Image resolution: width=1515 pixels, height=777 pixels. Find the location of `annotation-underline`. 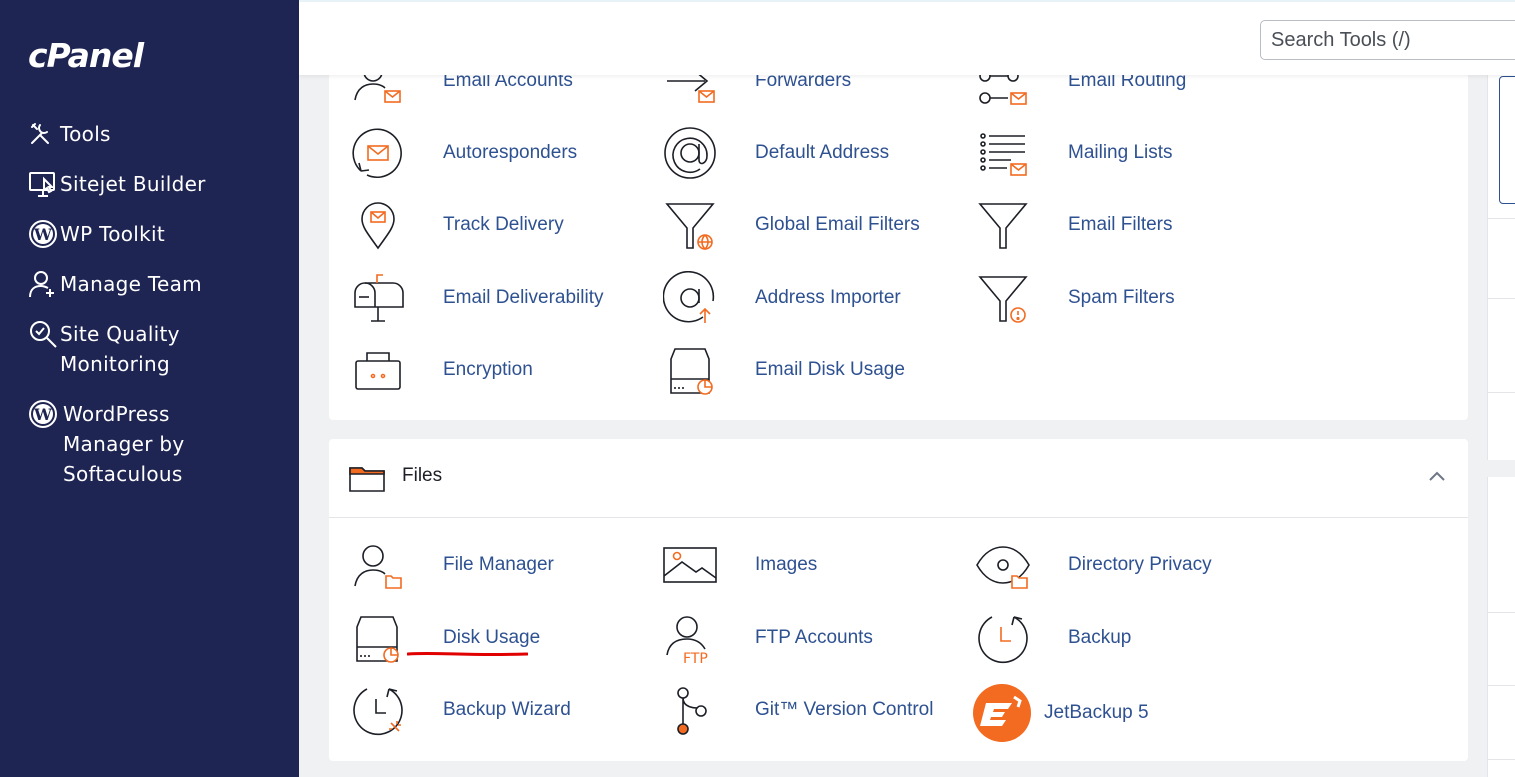

annotation-underline is located at coordinates (467, 654).